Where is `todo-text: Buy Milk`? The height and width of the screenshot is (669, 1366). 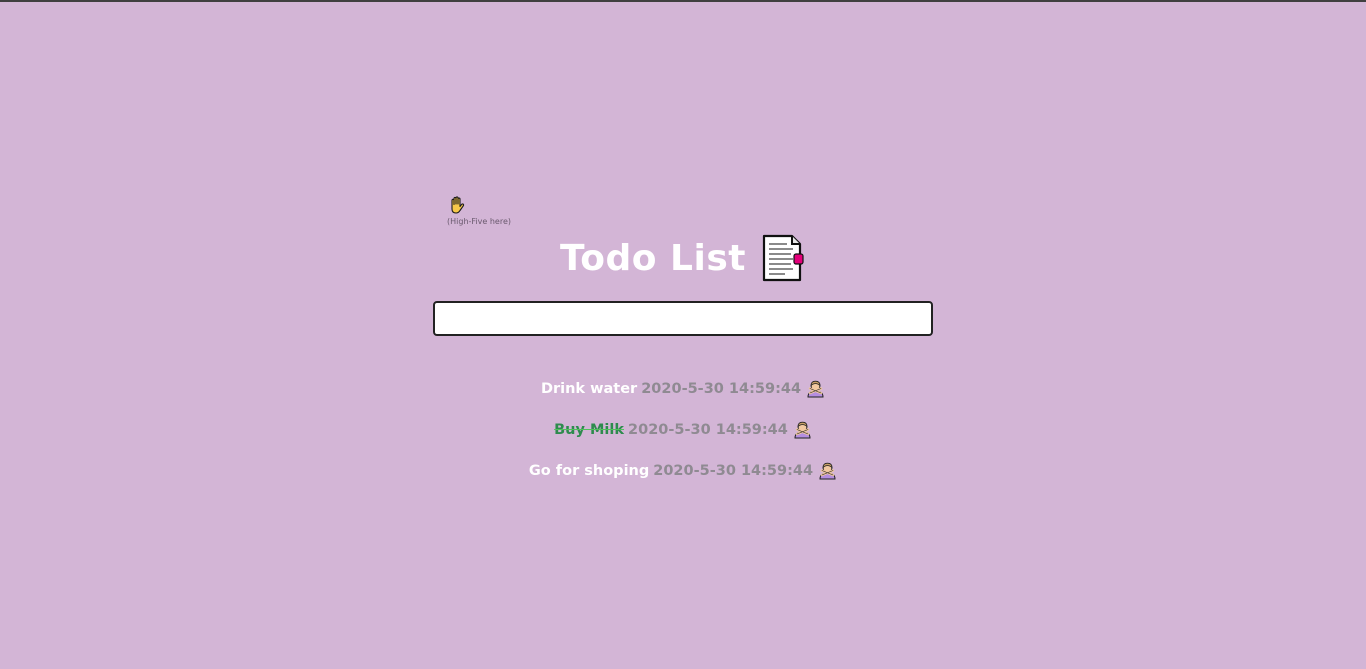 todo-text: Buy Milk is located at coordinates (589, 430).